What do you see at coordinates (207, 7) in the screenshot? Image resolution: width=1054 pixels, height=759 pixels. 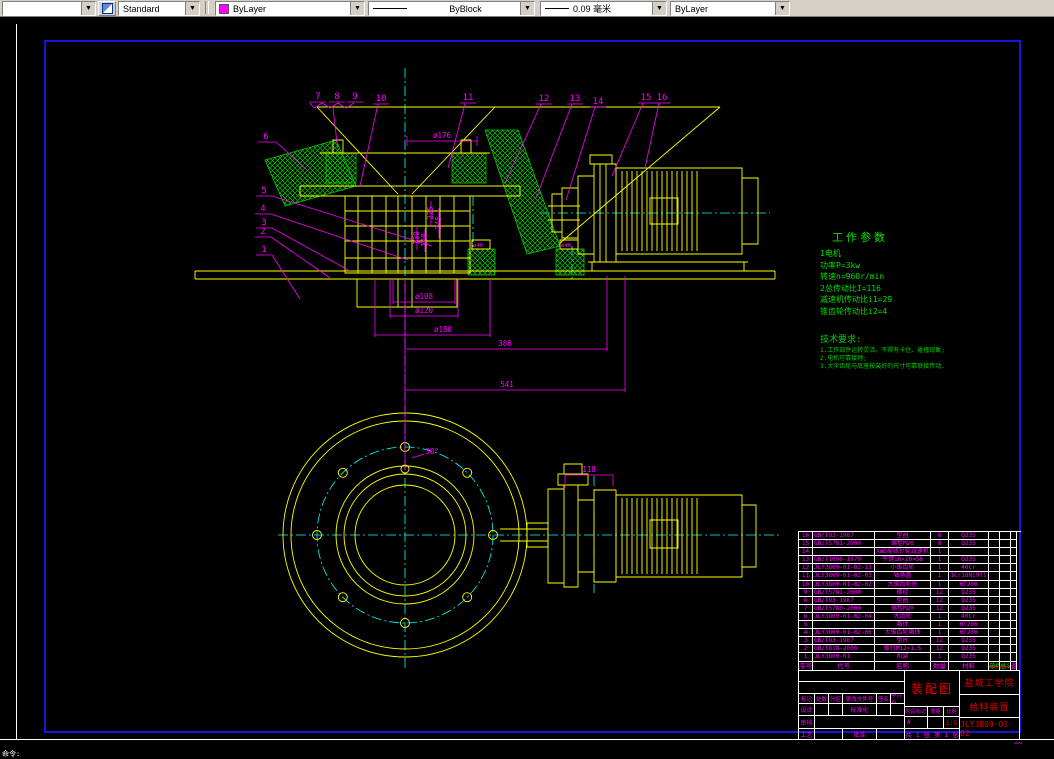 I see `toolbar-separator` at bounding box center [207, 7].